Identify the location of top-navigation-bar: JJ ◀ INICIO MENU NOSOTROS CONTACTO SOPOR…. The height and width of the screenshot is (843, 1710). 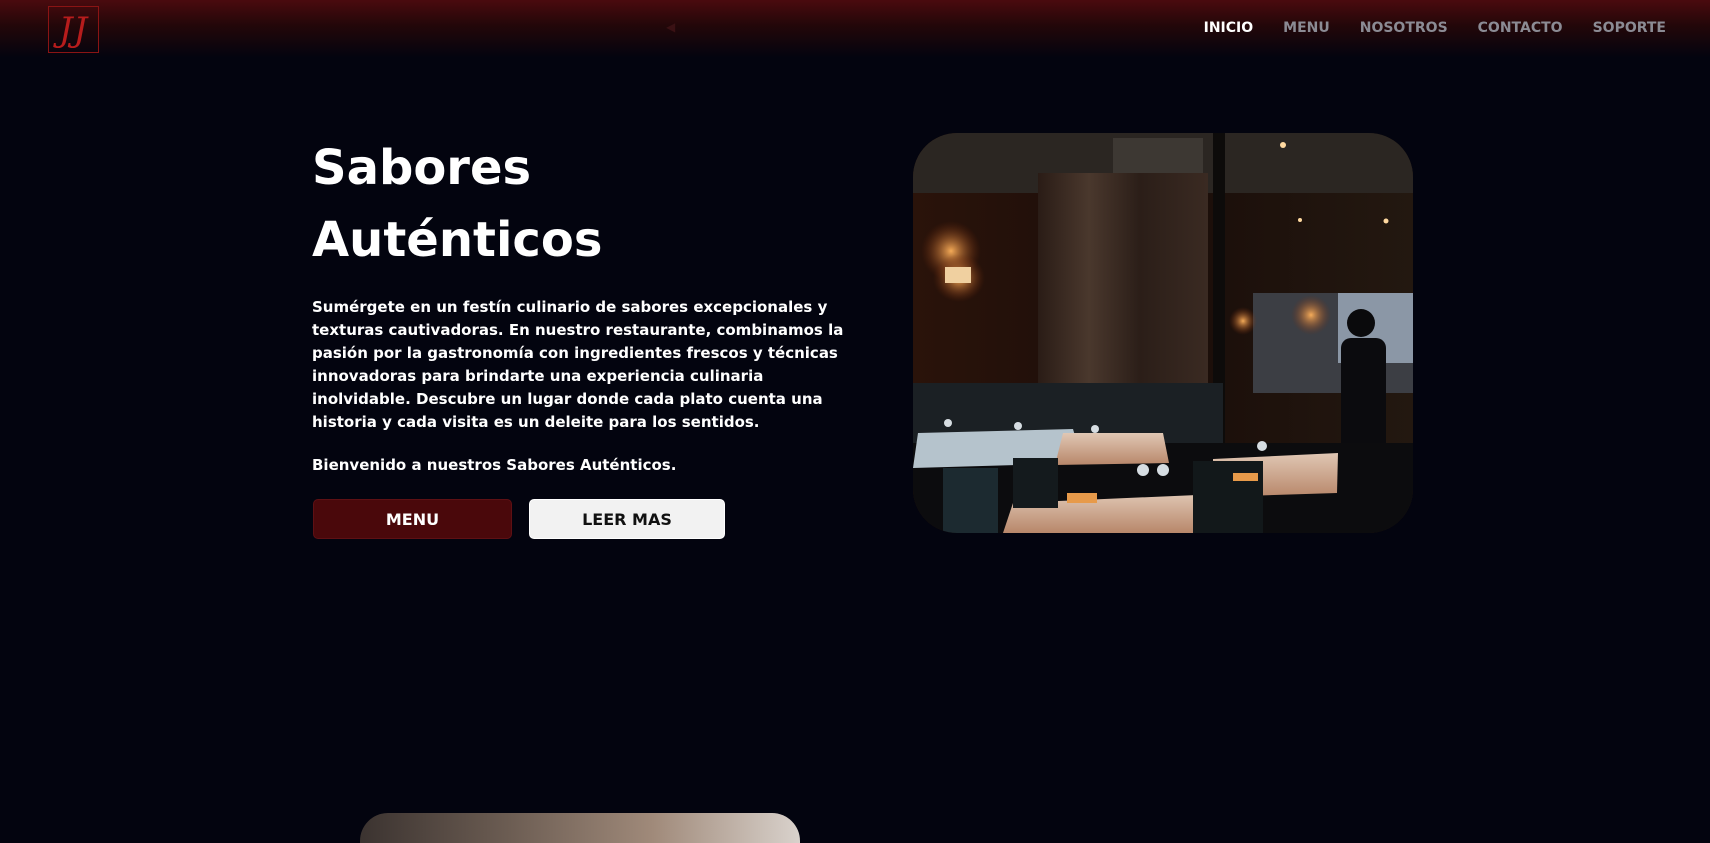
(855, 29).